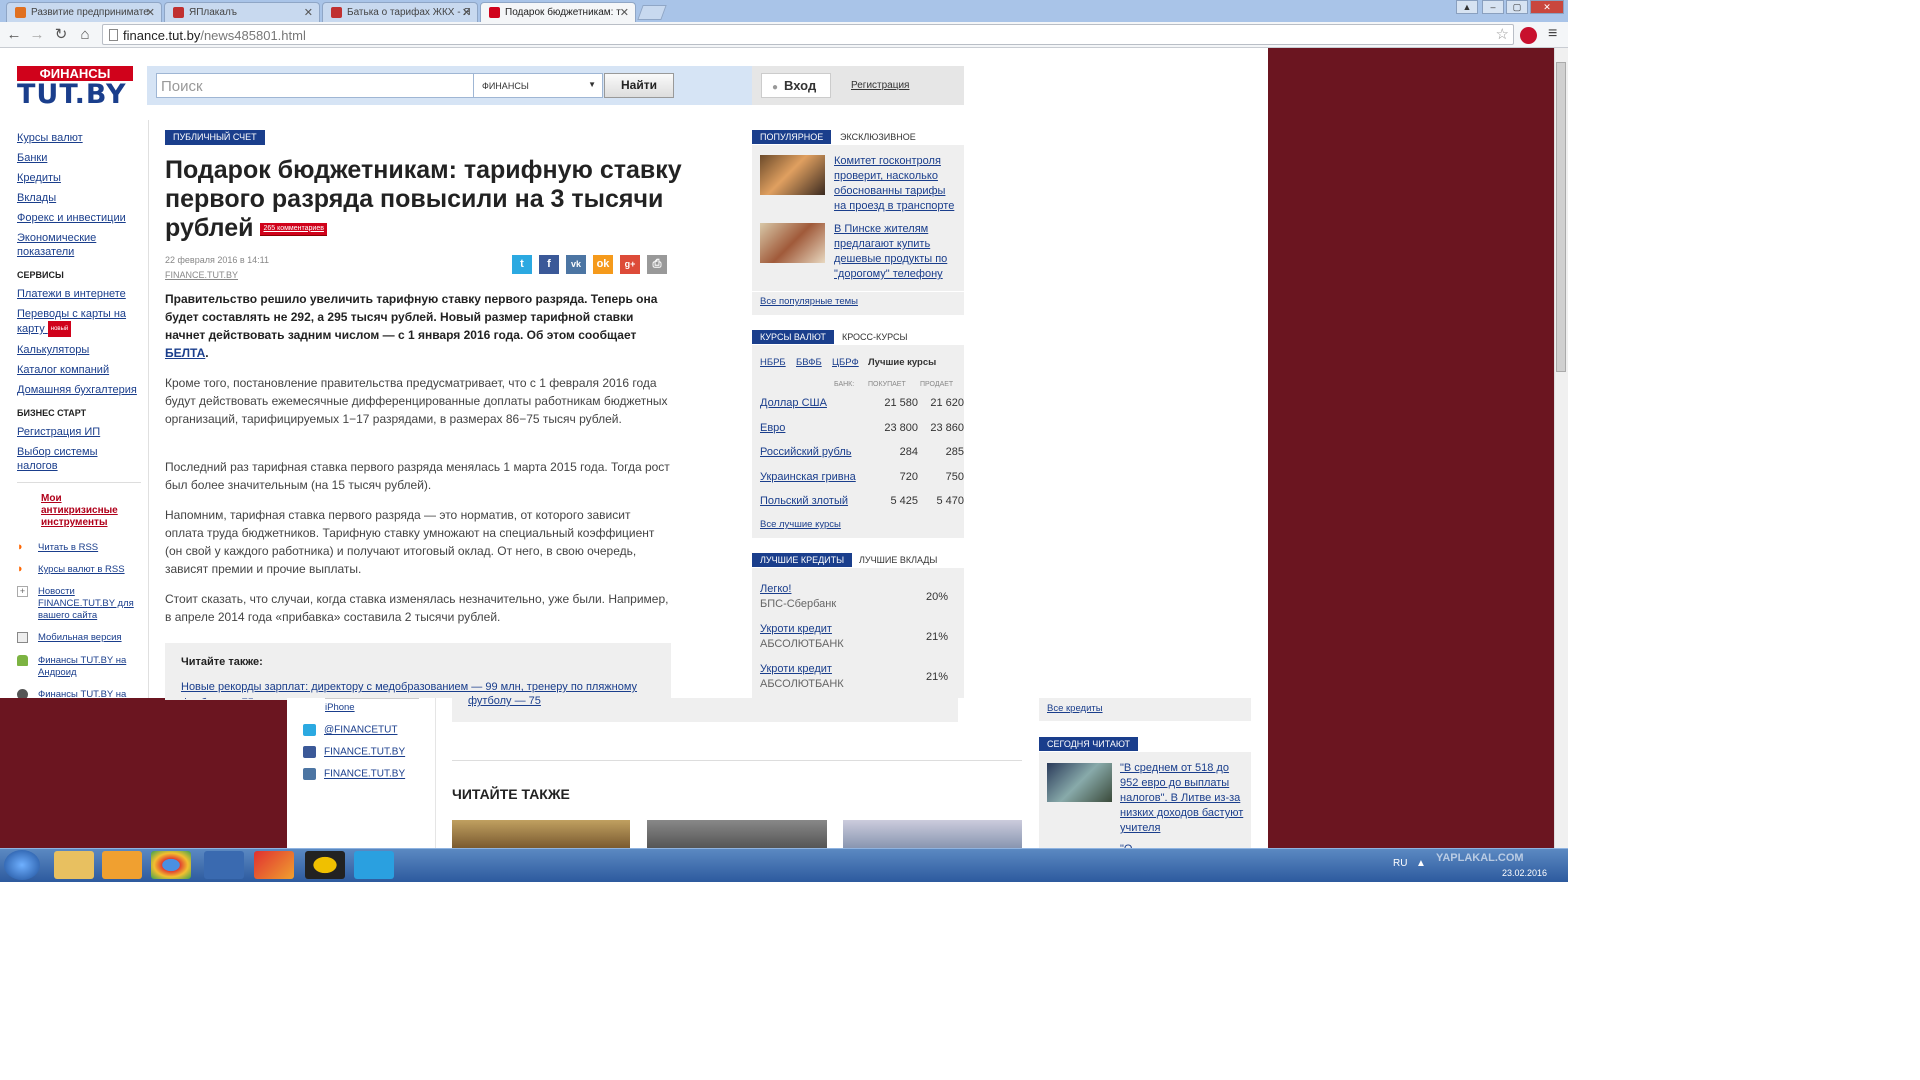 The height and width of the screenshot is (1080, 1920). Describe the element at coordinates (1524, 873) in the screenshot. I see `clock-date: 23.02.2016` at that location.